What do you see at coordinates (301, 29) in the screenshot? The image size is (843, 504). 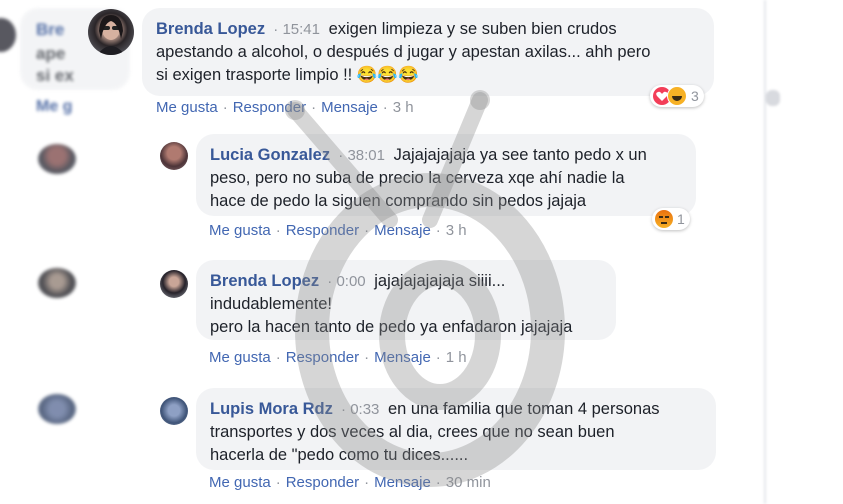 I see `comment-timestamp: 15:41` at bounding box center [301, 29].